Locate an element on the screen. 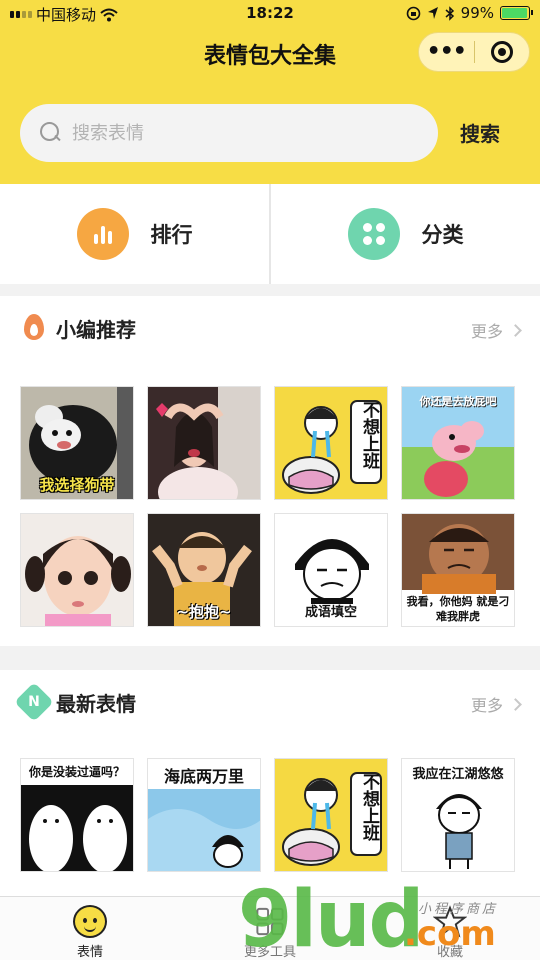 Image resolution: width=540 pixels, height=960 pixels. sticker-item: 你是没装过逼吗？ is located at coordinates (77, 815).